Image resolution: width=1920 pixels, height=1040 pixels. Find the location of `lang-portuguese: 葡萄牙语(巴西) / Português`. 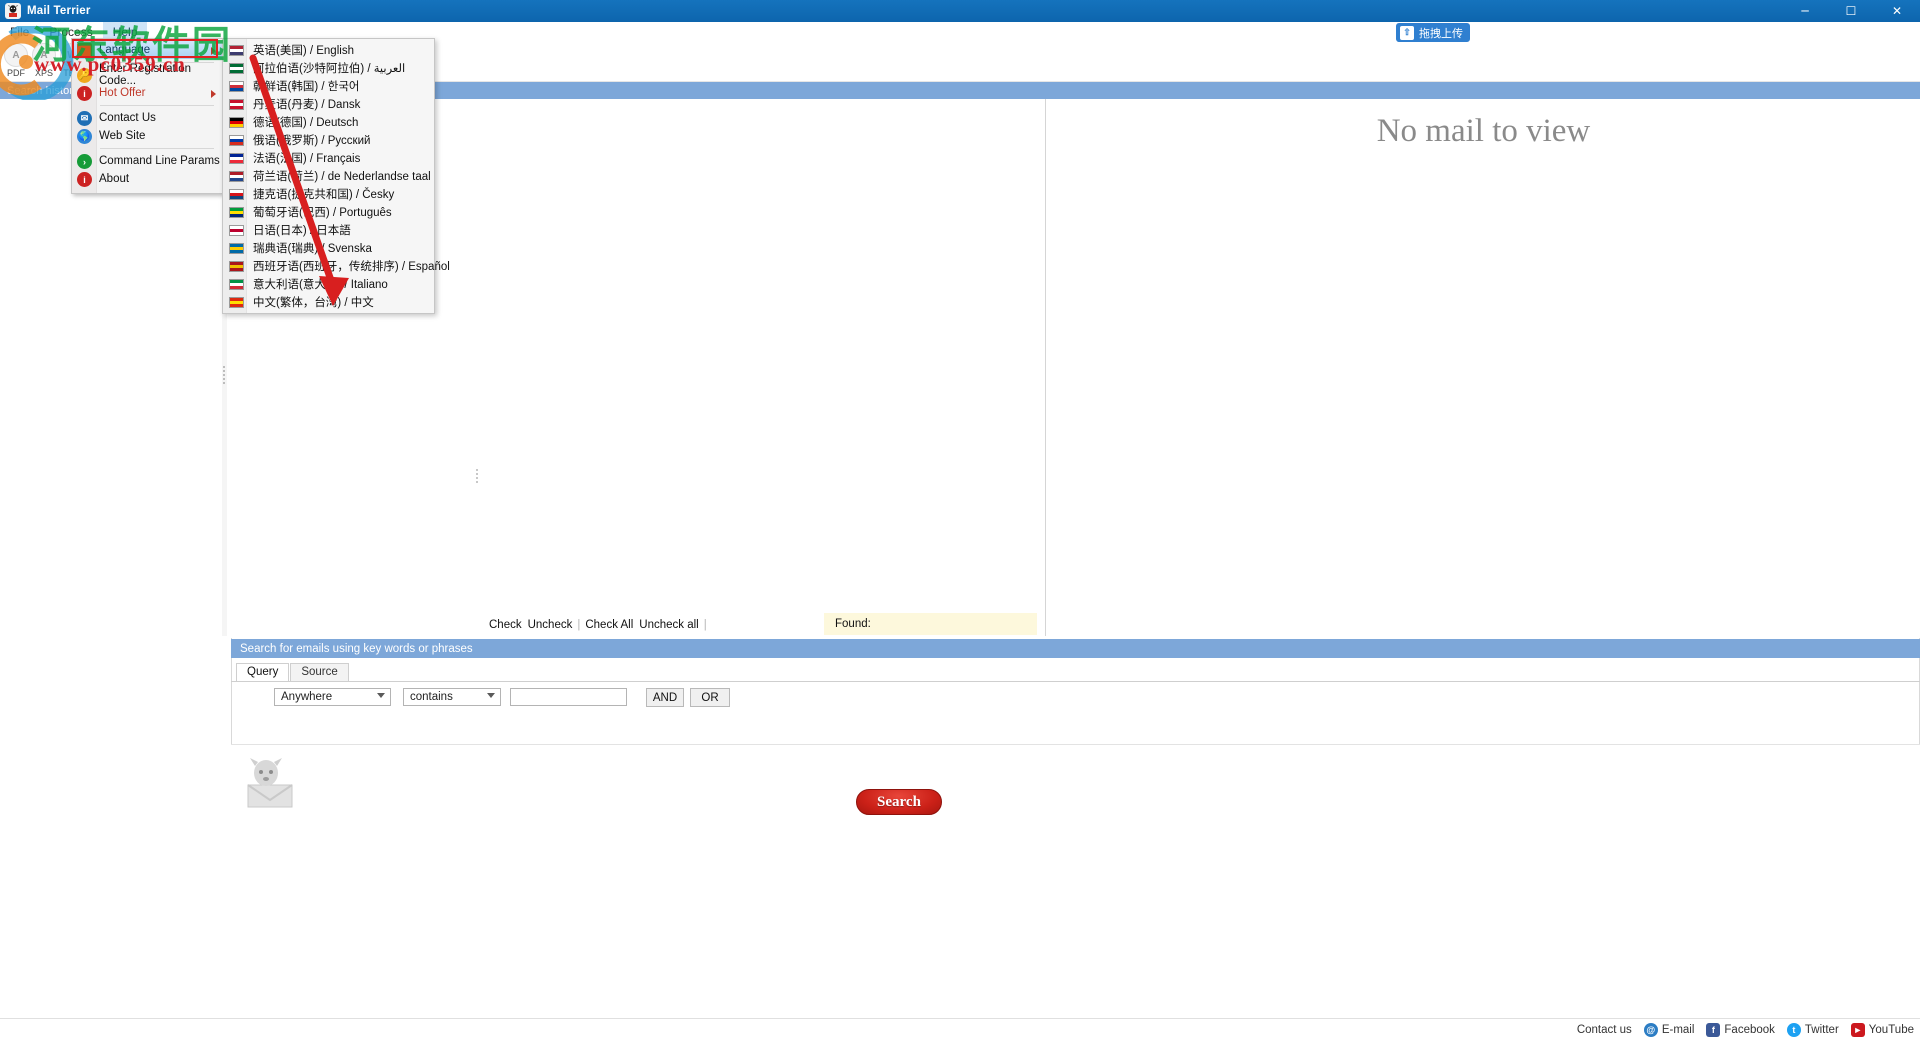

lang-portuguese: 葡萄牙语(巴西) / Português is located at coordinates (328, 212).